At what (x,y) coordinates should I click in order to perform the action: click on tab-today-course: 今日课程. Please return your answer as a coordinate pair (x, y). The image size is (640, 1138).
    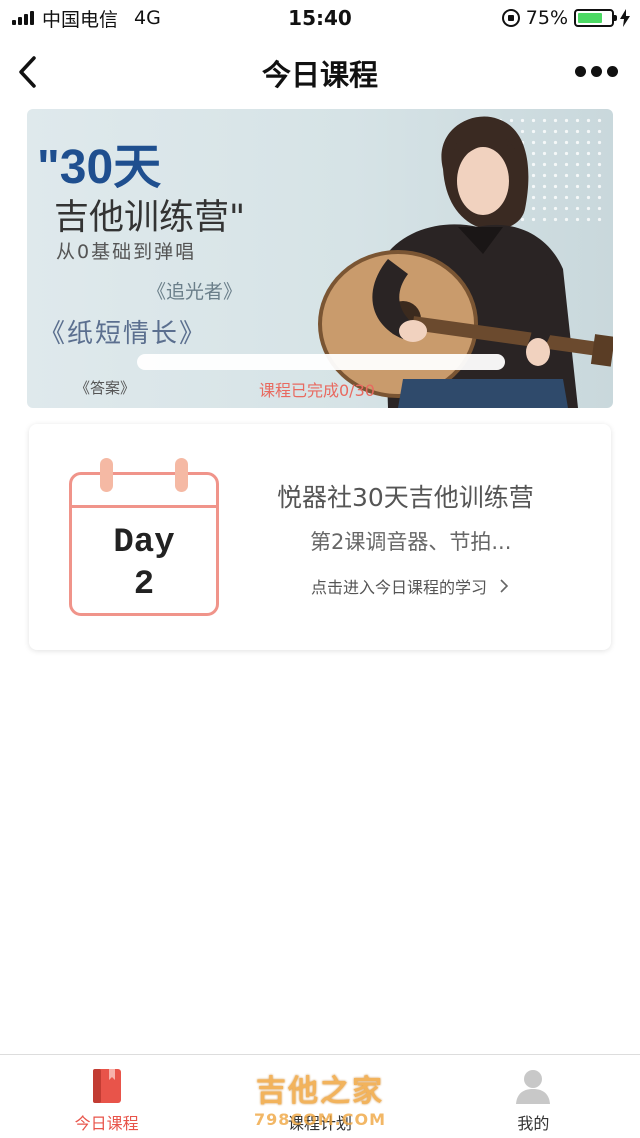
    Looking at the image, I should click on (106, 1096).